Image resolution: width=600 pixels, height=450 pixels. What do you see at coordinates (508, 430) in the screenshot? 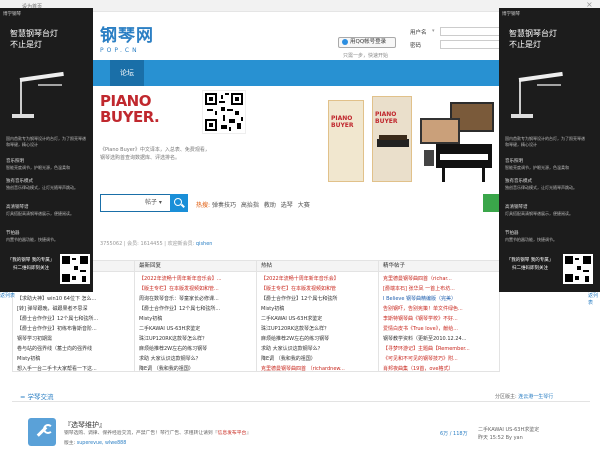
I see `last-post-title: 二手KAWAI US-63H求鉴定` at bounding box center [508, 430].